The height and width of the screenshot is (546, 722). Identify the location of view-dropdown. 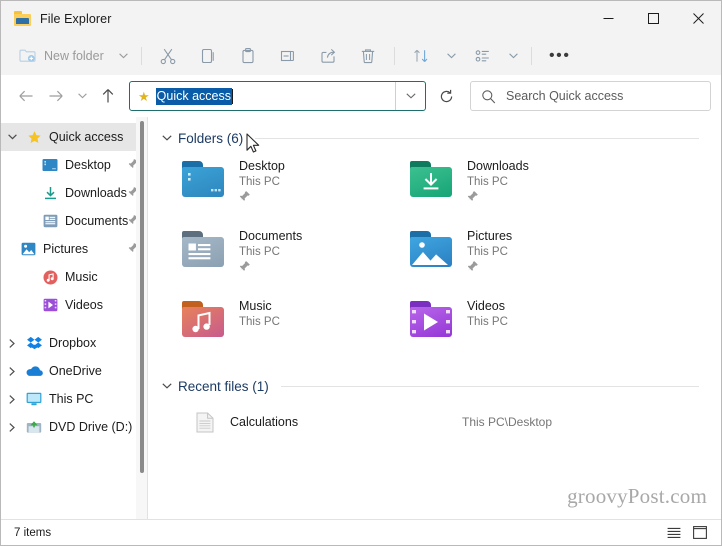
(514, 56).